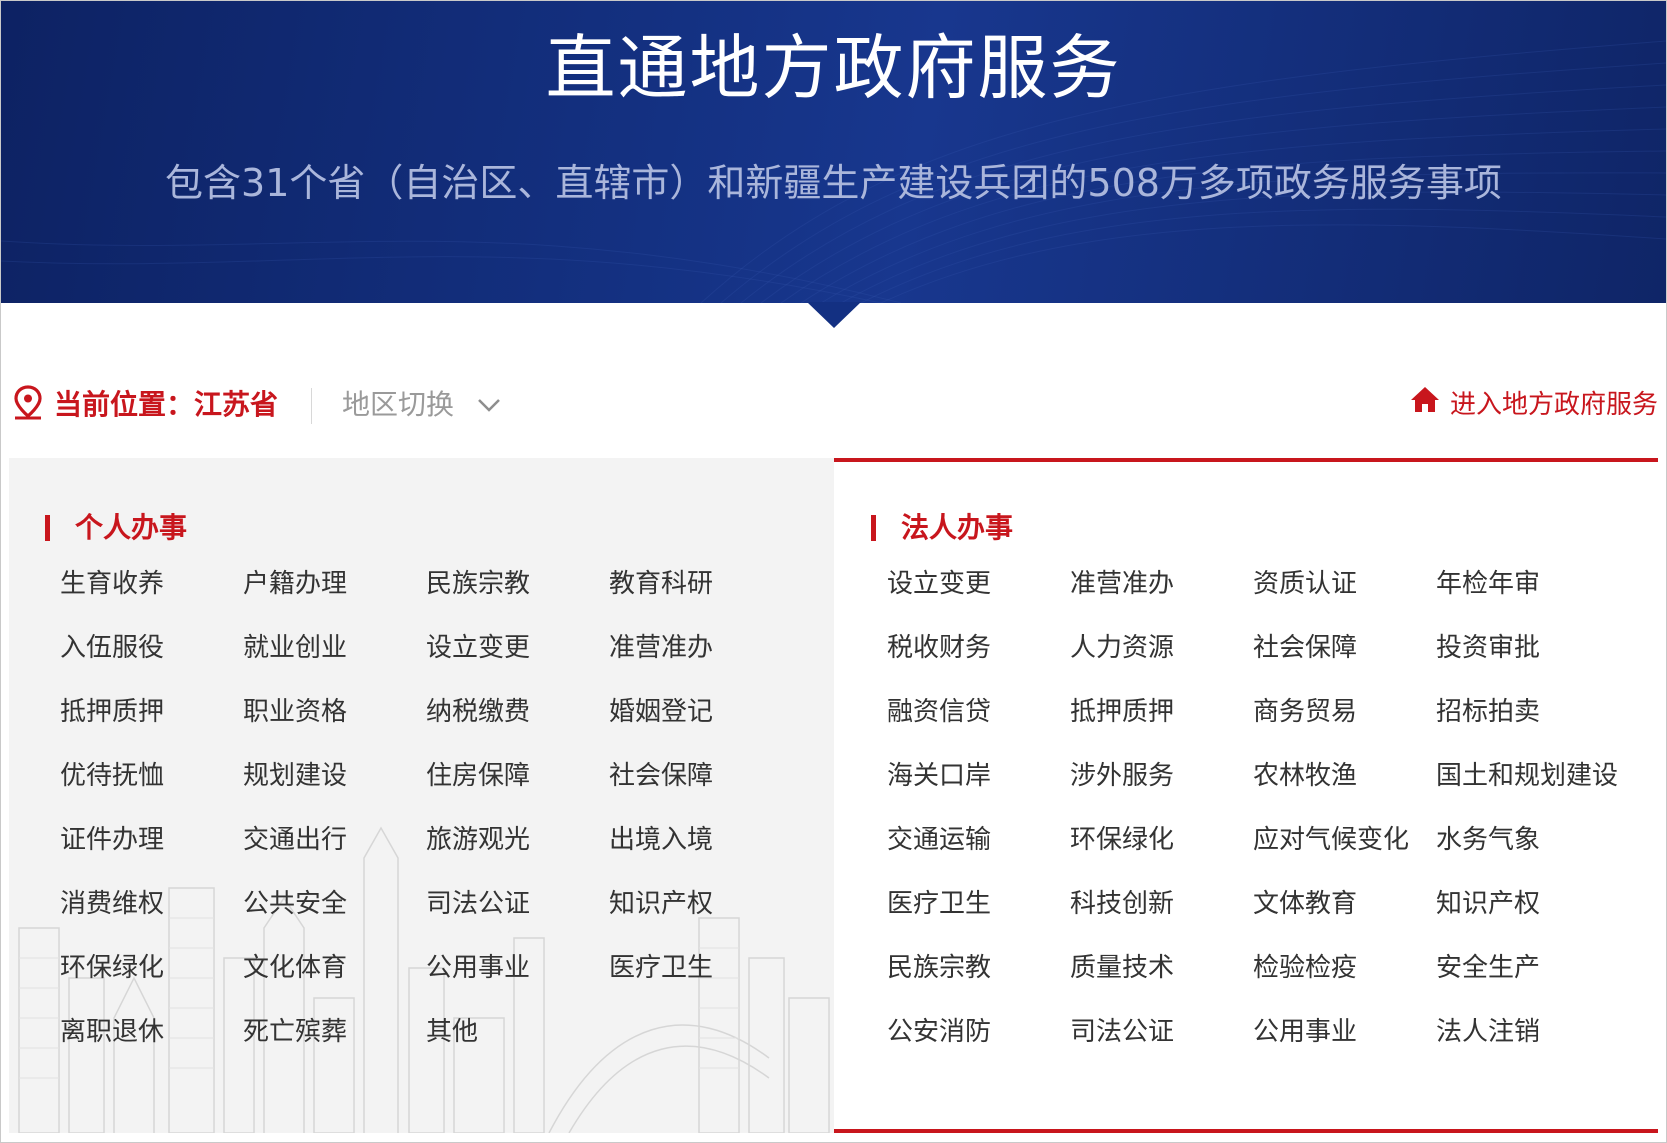 The image size is (1667, 1143). What do you see at coordinates (1122, 776) in the screenshot?
I see `legal-service-item: 涉外服务` at bounding box center [1122, 776].